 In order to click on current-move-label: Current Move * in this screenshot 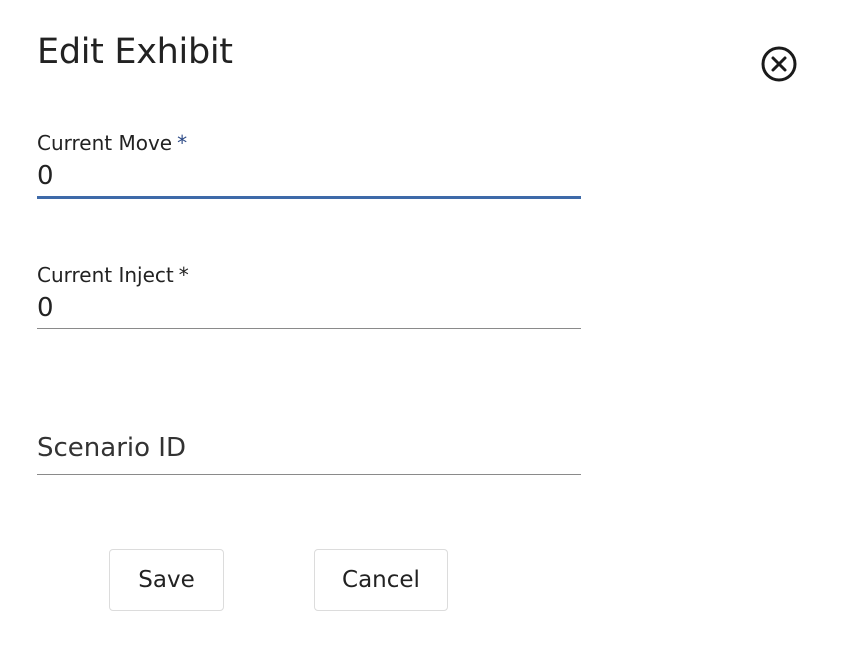, I will do `click(309, 143)`.